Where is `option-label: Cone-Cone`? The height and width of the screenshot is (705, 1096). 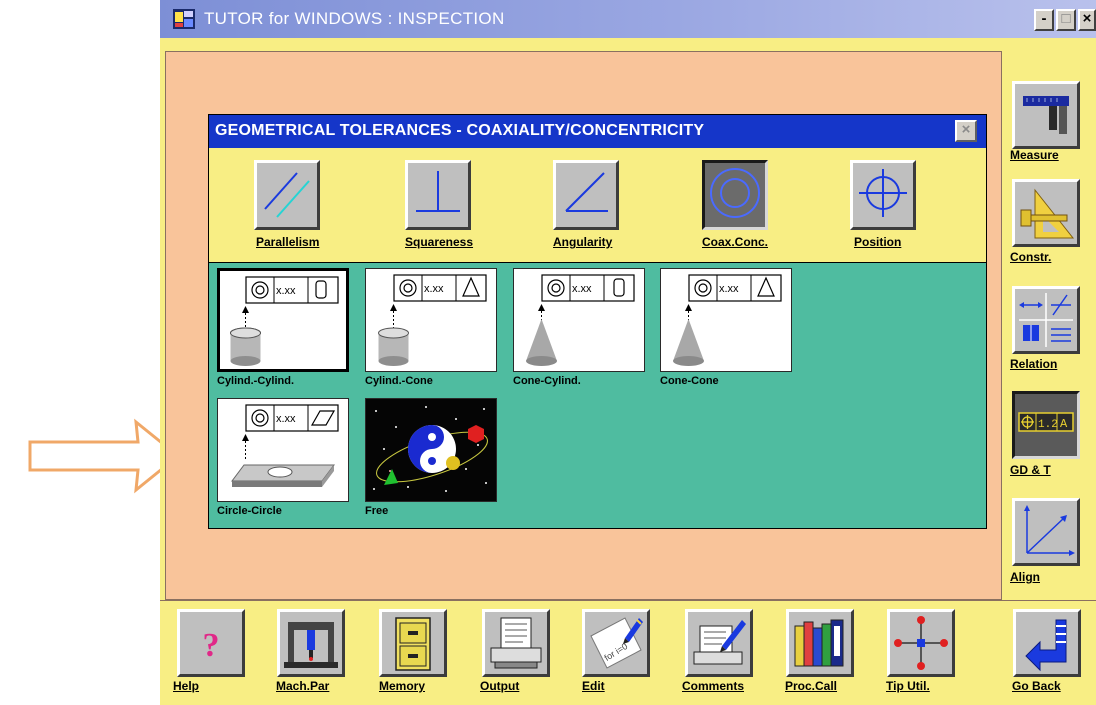
option-label: Cone-Cone is located at coordinates (689, 381).